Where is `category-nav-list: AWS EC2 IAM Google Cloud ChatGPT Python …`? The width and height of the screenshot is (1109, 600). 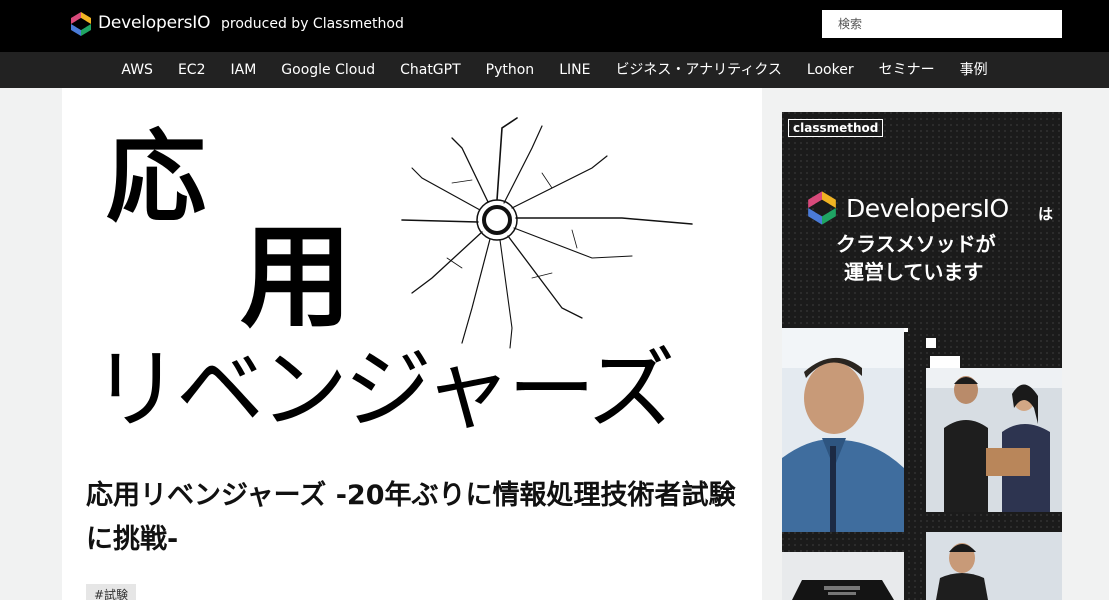
category-nav-list: AWS EC2 IAM Google Cloud ChatGPT Python … is located at coordinates (554, 70).